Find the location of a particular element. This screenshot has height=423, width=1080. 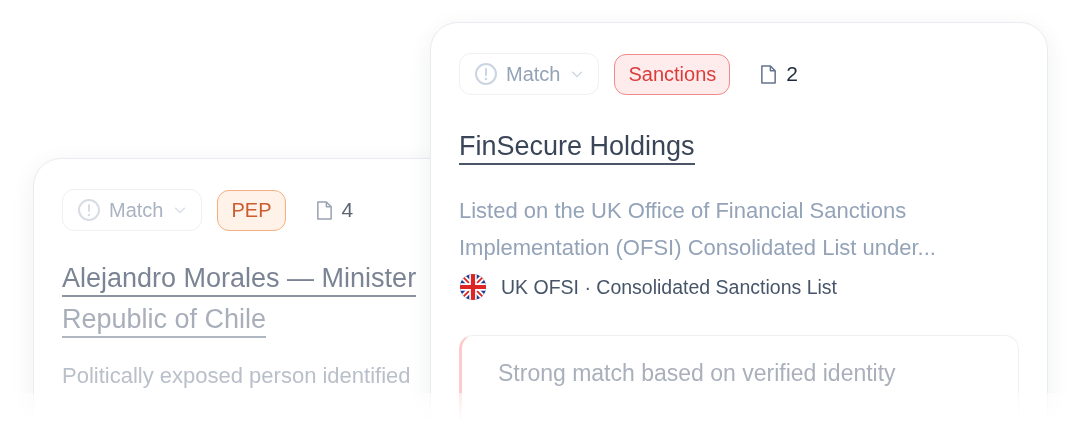

document-count: 2 is located at coordinates (792, 74).